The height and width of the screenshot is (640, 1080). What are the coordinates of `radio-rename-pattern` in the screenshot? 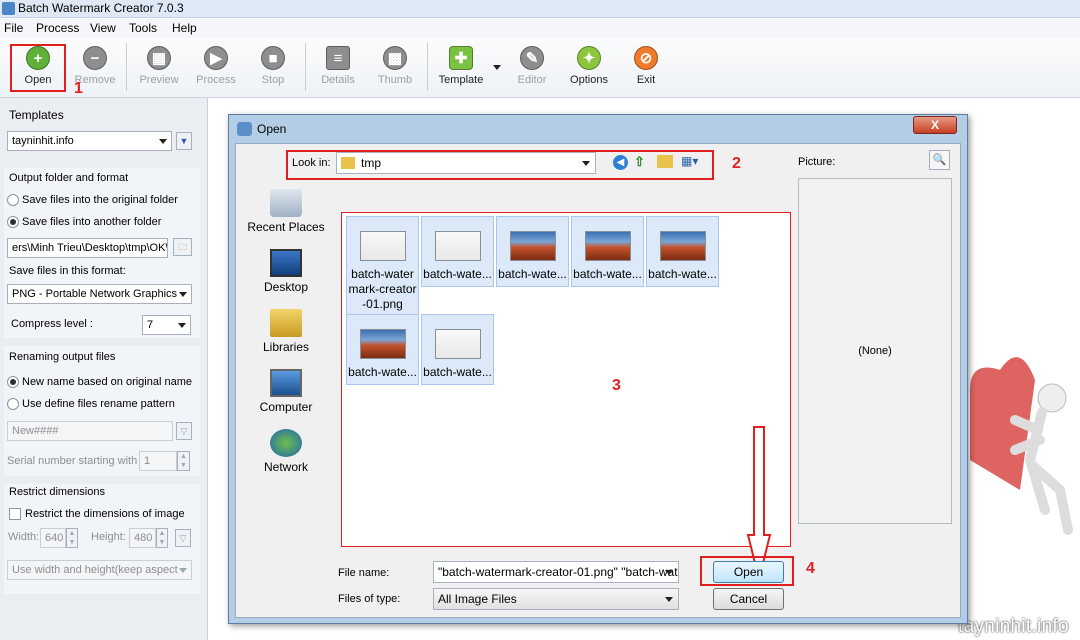 It's located at (13, 404).